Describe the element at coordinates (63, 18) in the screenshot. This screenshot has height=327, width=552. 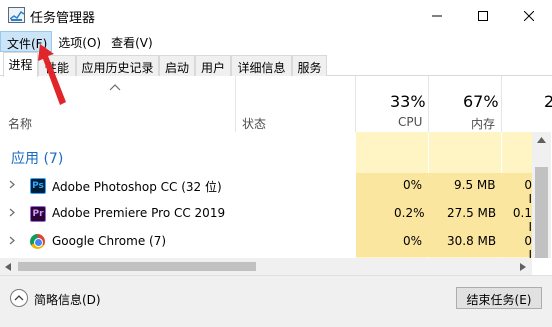
I see `window-title: 任务管理器` at that location.